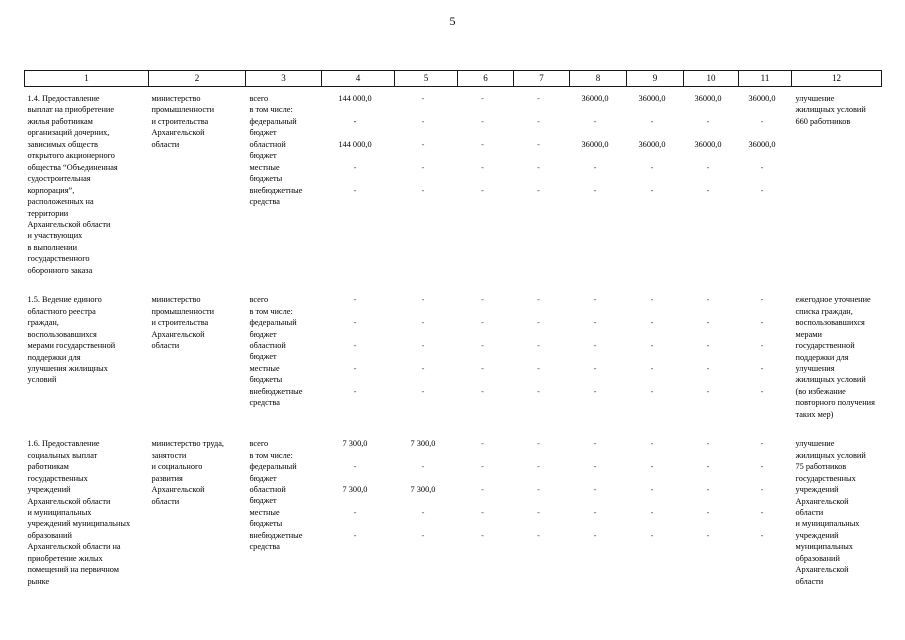 This screenshot has height=640, width=905. What do you see at coordinates (426, 351) in the screenshot?
I see `amount-year1-list: - - - - -` at bounding box center [426, 351].